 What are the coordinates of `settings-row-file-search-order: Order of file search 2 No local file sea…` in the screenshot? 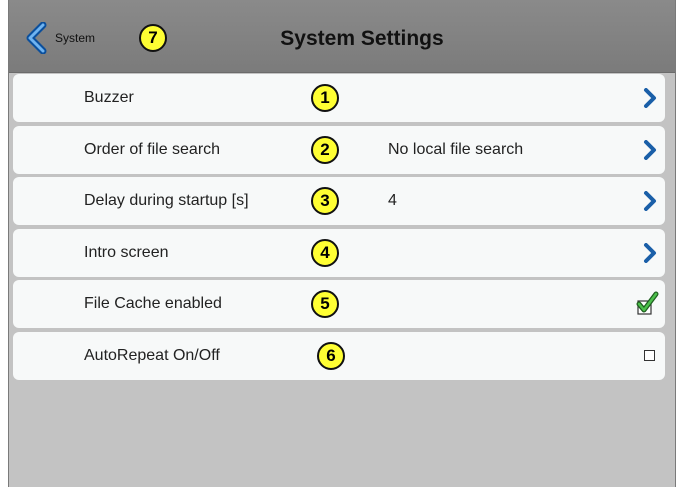 It's located at (339, 150).